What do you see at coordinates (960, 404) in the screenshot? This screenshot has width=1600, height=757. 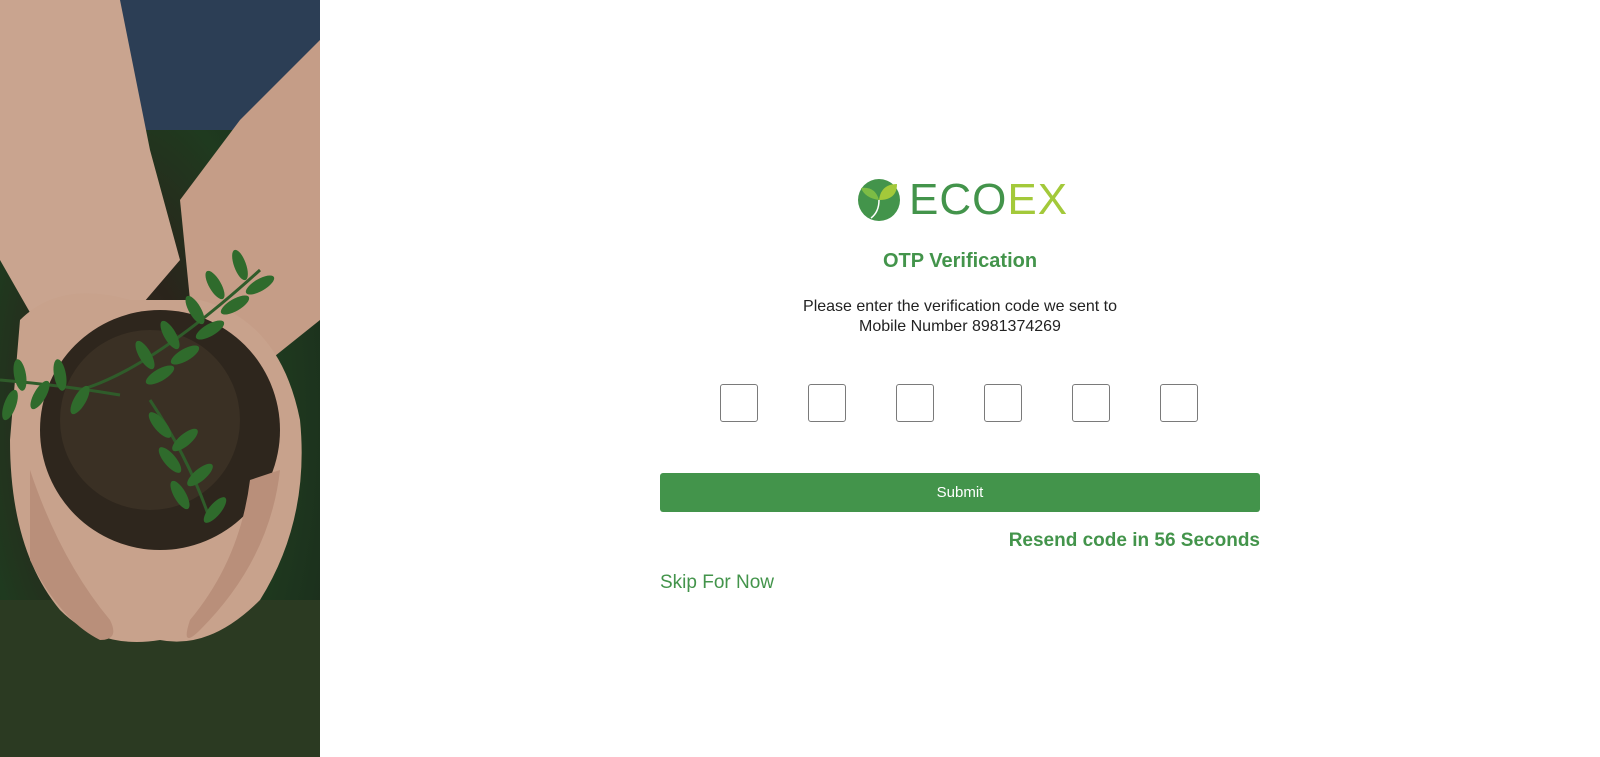 I see `otp-input-group` at bounding box center [960, 404].